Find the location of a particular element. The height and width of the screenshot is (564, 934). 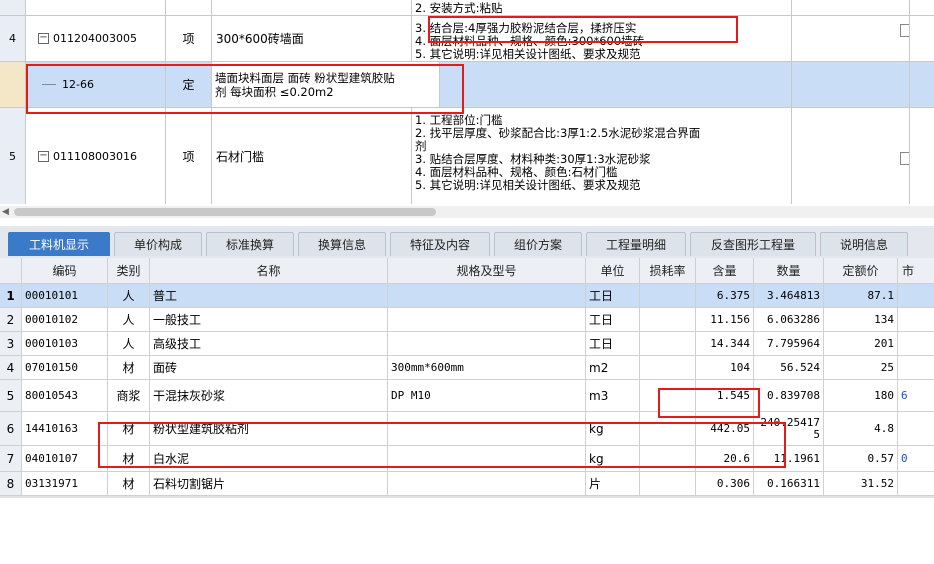

table-row: 1 00010101 人 普工 工日 6.375 3.464813 87.1 is located at coordinates (467, 296).